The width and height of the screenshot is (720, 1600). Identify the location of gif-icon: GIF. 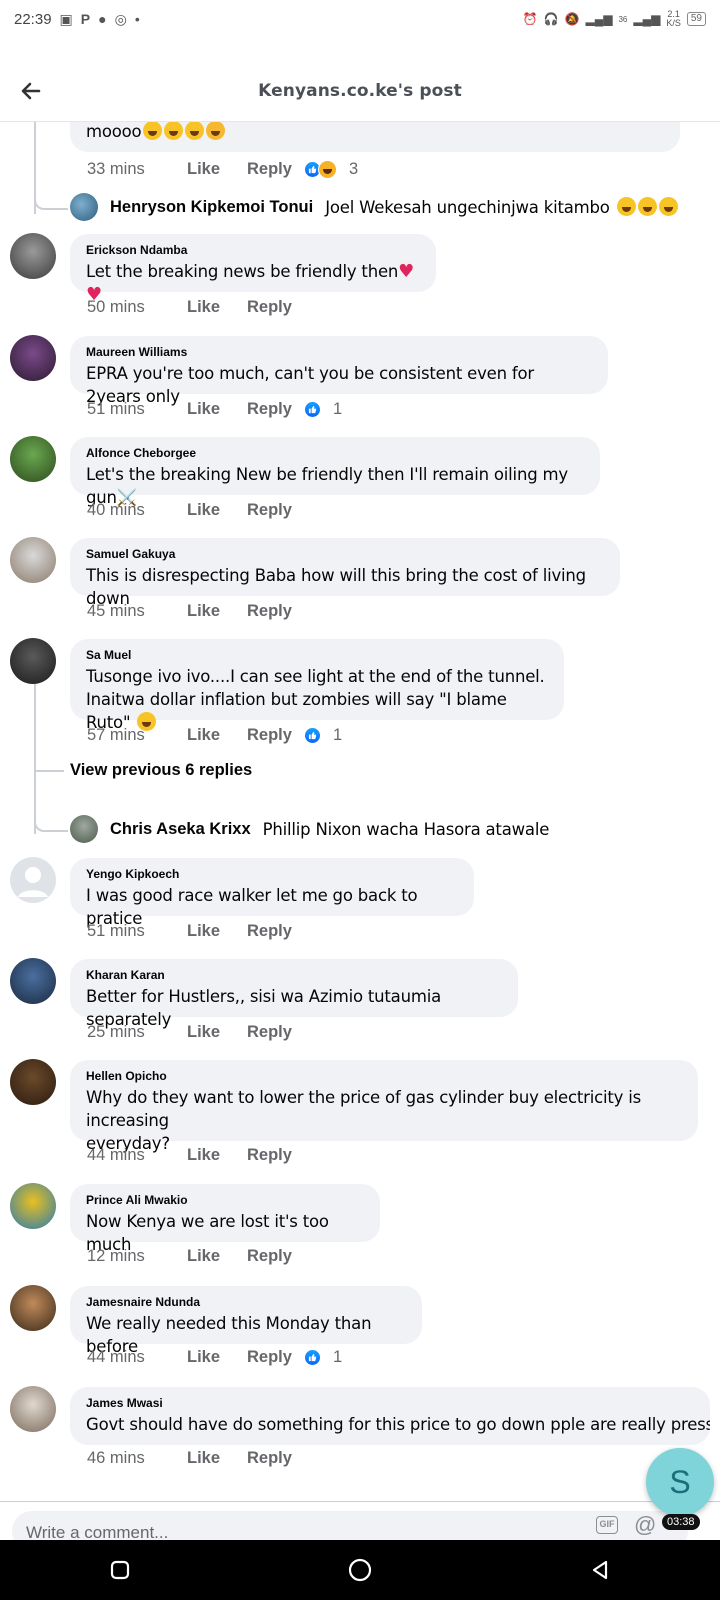
(607, 1525).